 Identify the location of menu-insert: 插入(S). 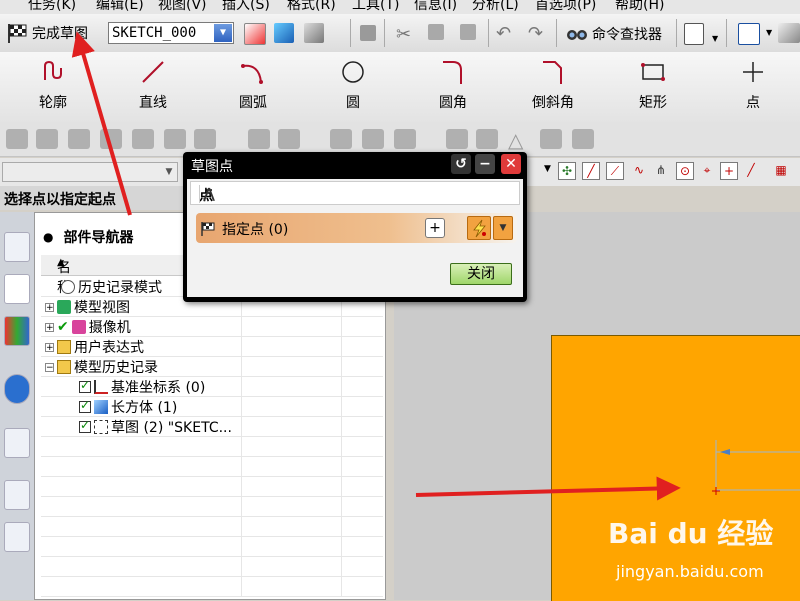
(246, 7).